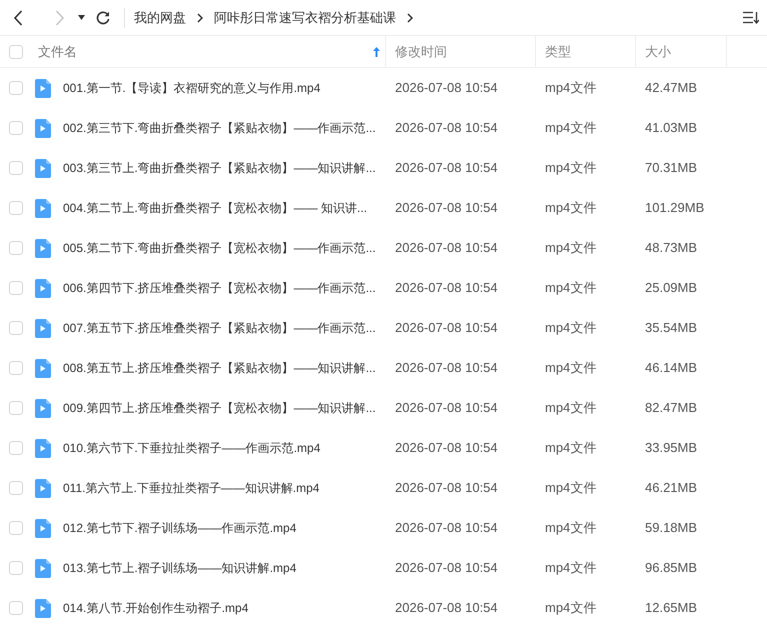  What do you see at coordinates (558, 52) in the screenshot?
I see `column-header: 类型` at bounding box center [558, 52].